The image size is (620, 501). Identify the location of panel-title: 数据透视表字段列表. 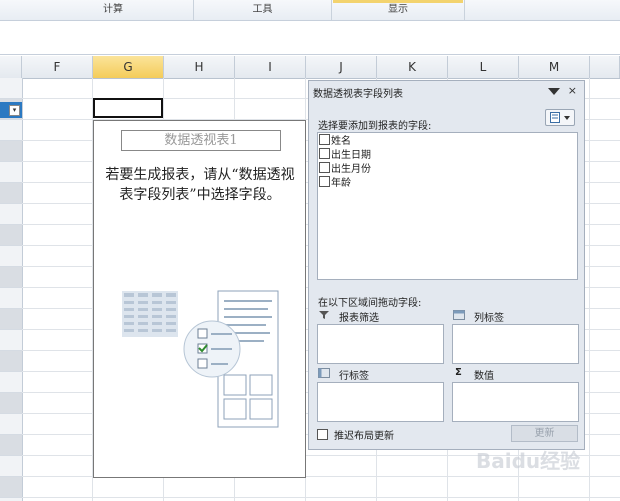
(358, 94).